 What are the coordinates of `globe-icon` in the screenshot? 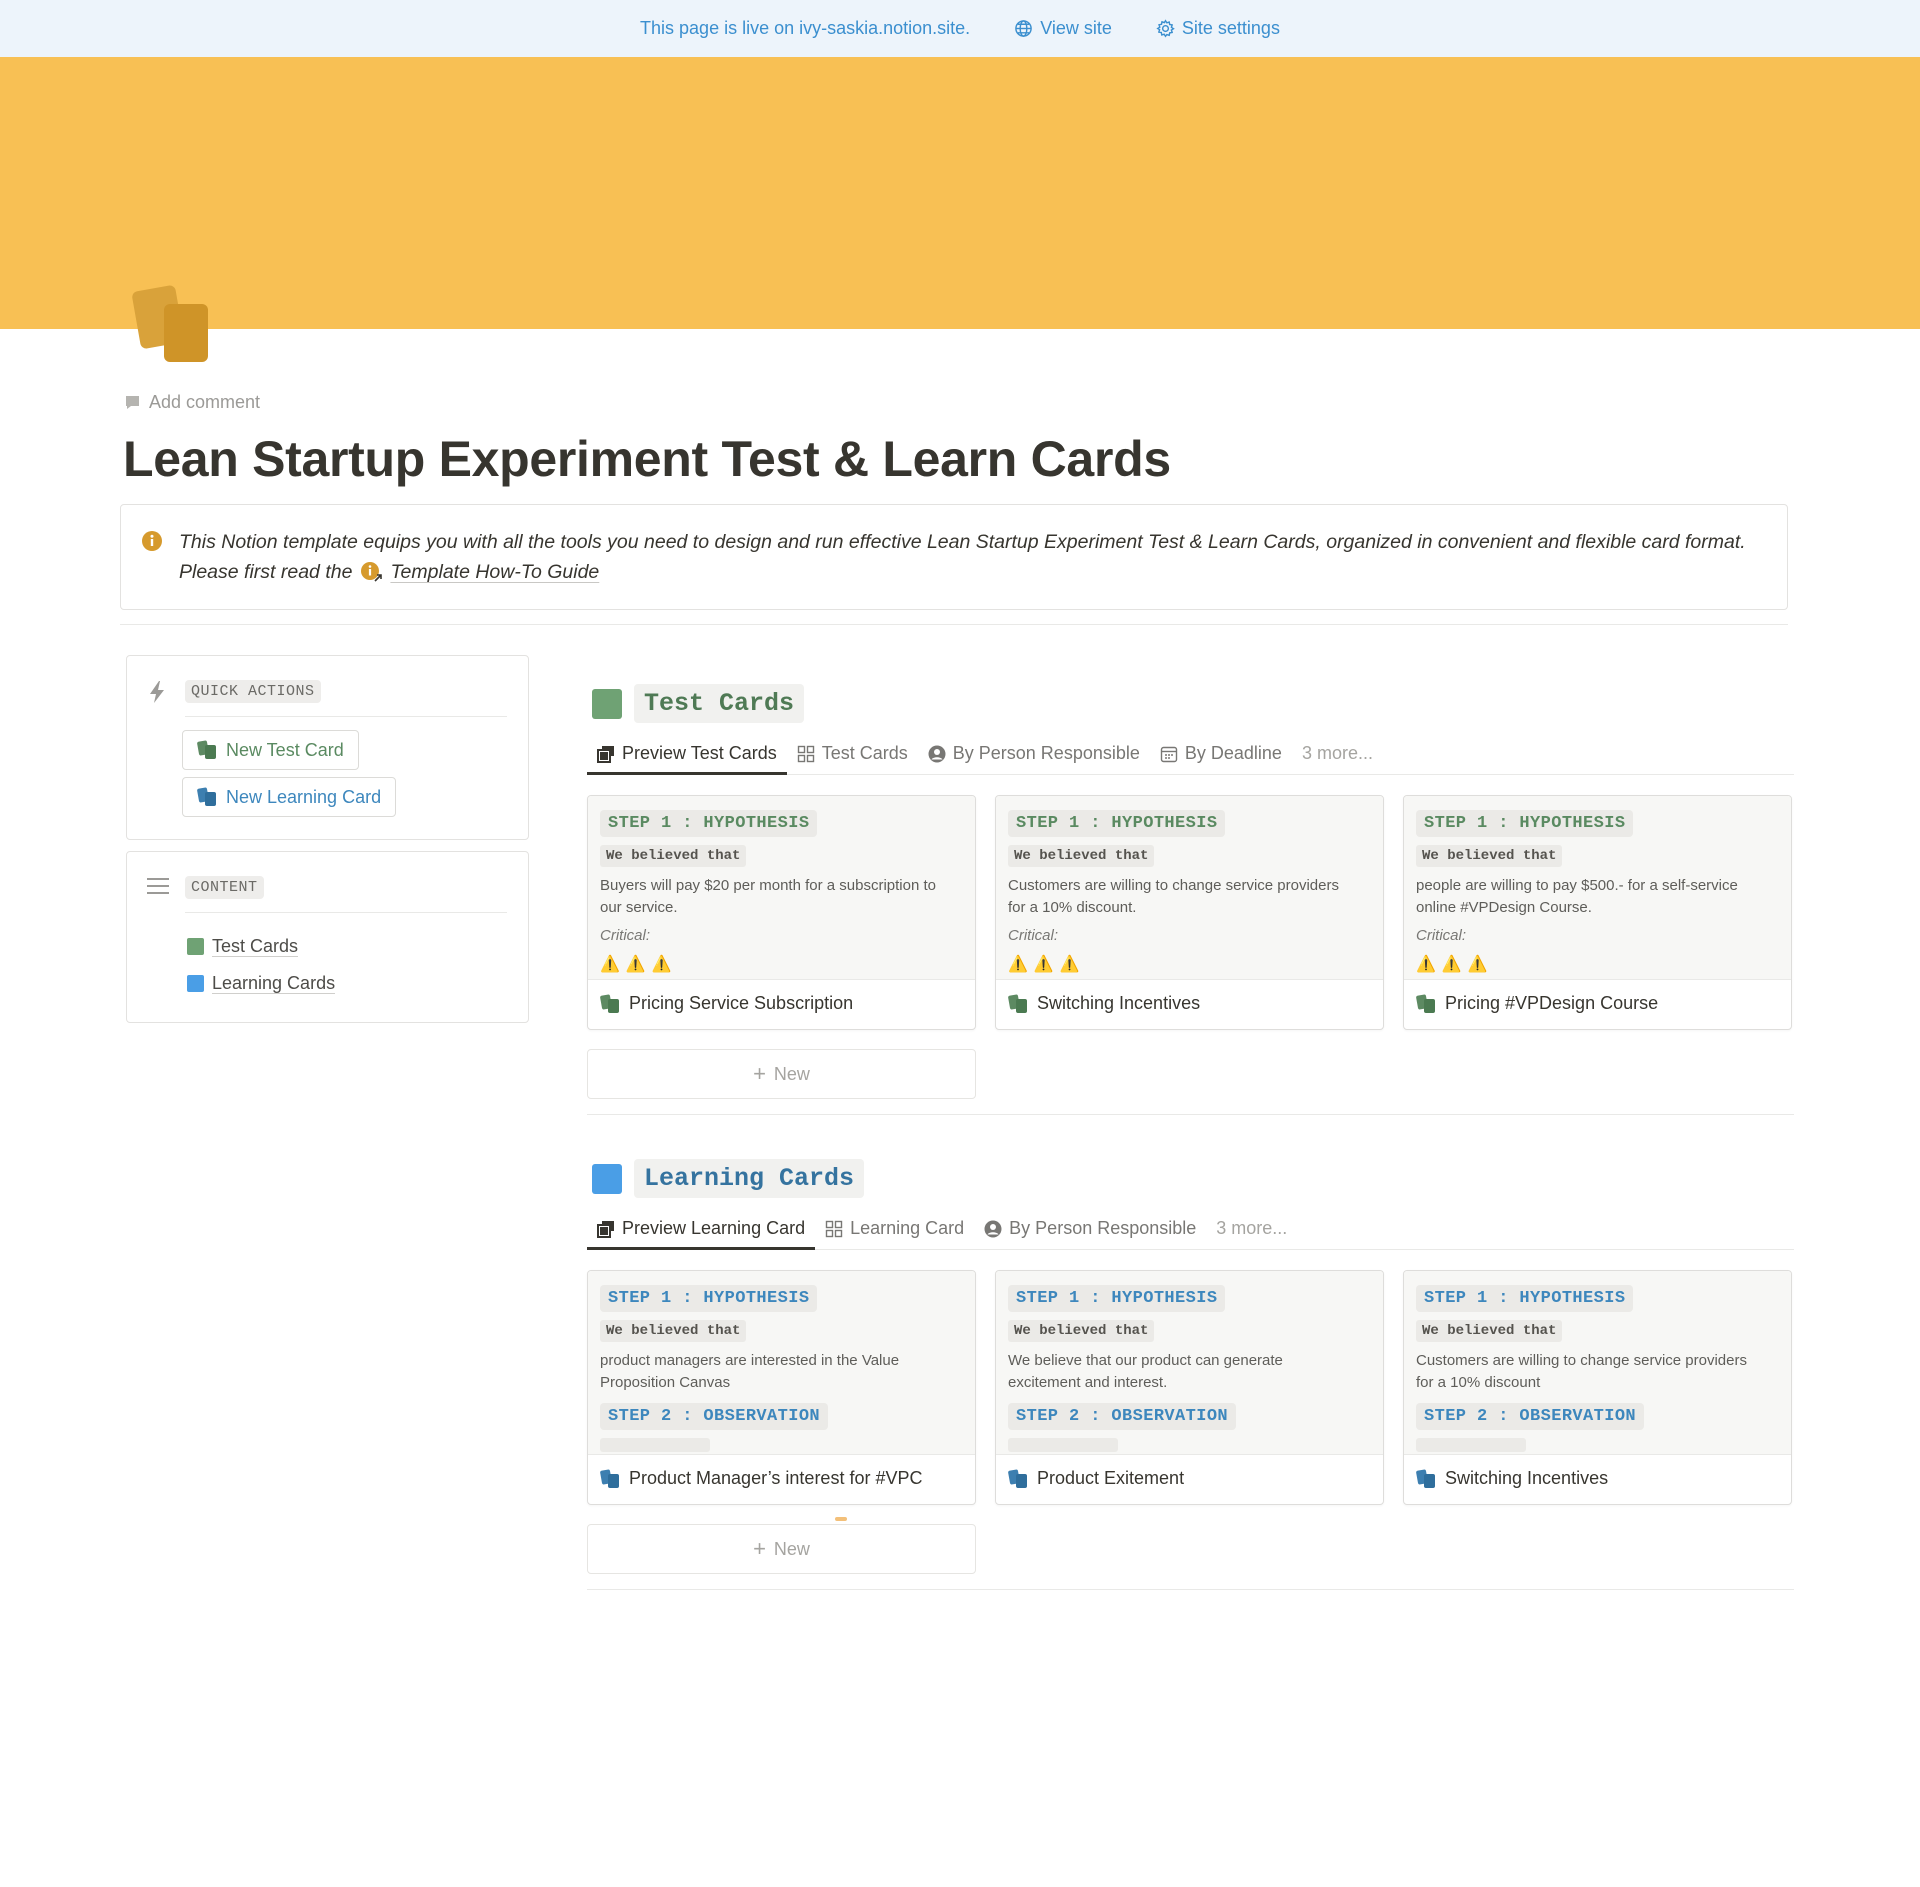 It's located at (1023, 28).